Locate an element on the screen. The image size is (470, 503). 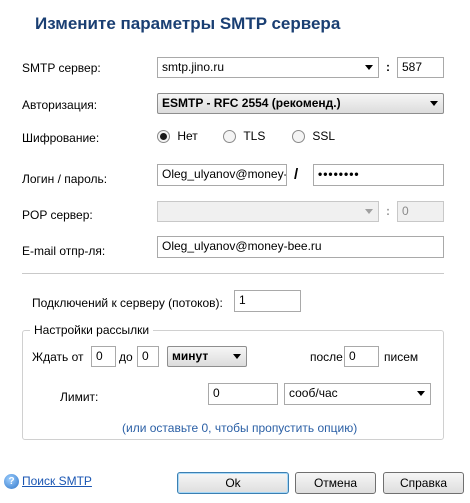
smtp-port-input: 587 is located at coordinates (420, 67).